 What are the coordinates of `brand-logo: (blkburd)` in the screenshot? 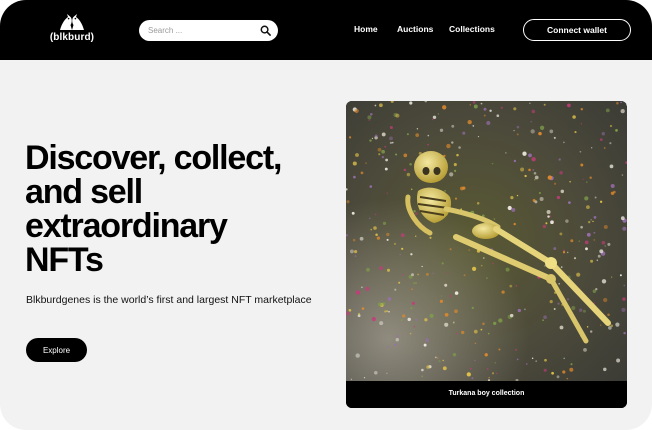 It's located at (72, 30).